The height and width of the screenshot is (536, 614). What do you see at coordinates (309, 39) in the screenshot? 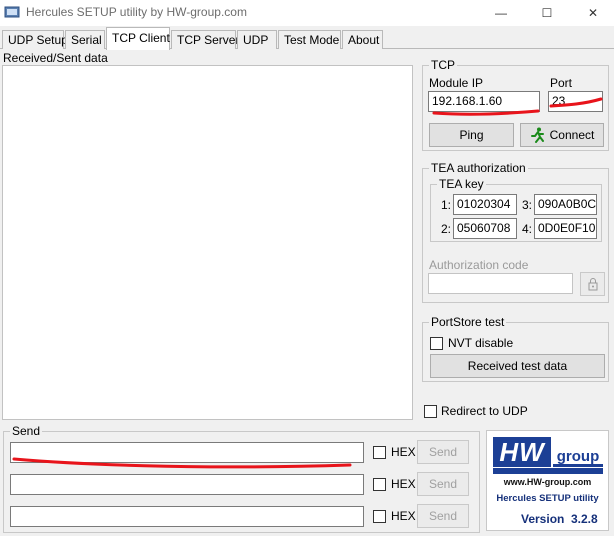
I see `tab-test-mode: Test Mode` at bounding box center [309, 39].